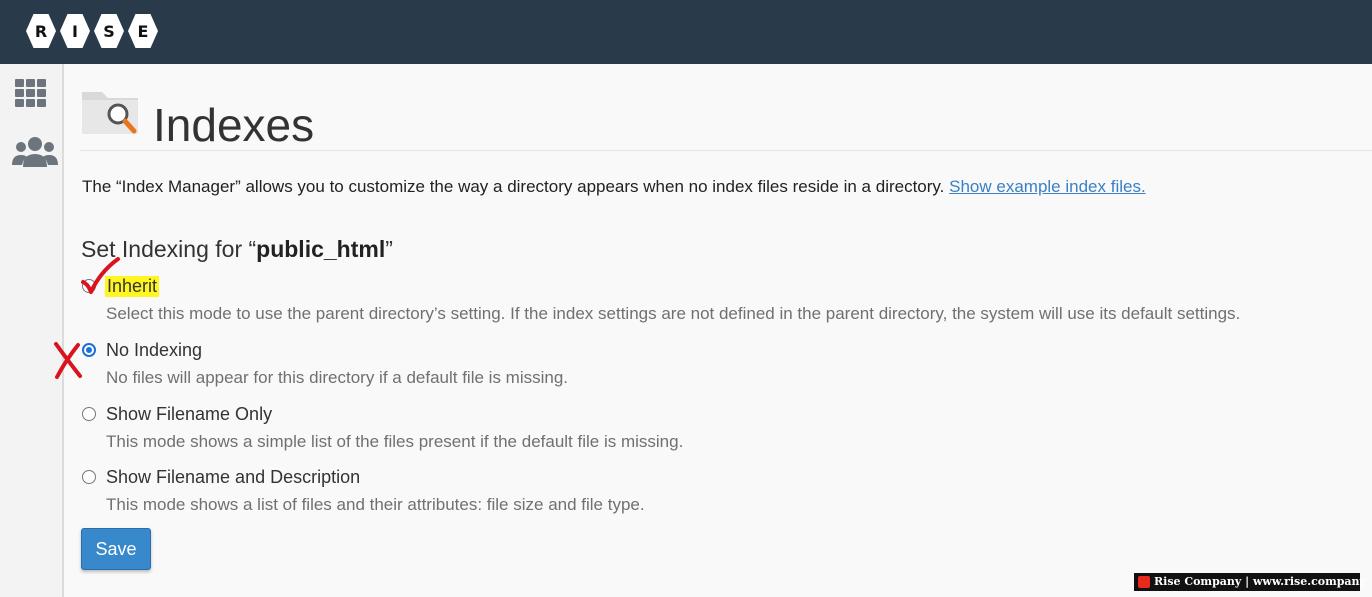 The width and height of the screenshot is (1372, 597). I want to click on top-navbar: R I S E, so click(686, 32).